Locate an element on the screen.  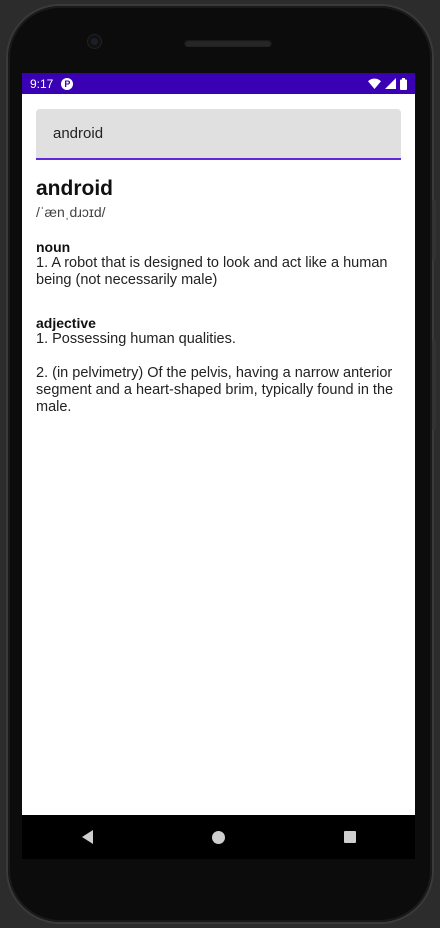
home-button is located at coordinates (219, 837).